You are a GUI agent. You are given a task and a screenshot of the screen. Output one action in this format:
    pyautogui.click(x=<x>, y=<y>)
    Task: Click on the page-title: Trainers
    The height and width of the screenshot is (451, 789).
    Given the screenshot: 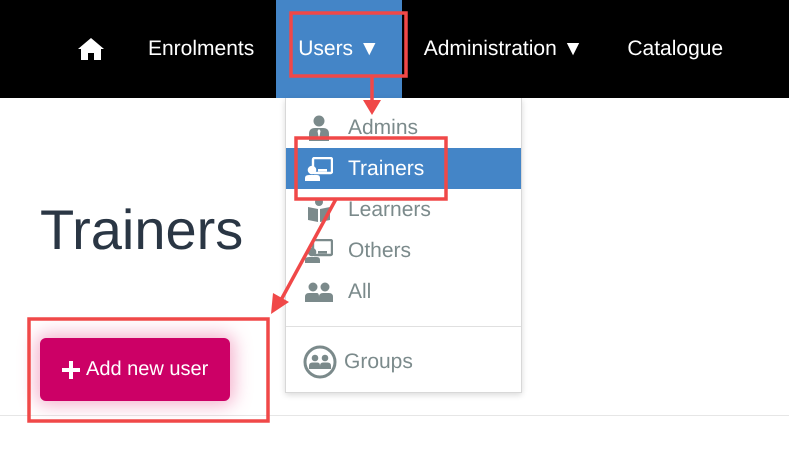 What is the action you would take?
    pyautogui.click(x=142, y=230)
    